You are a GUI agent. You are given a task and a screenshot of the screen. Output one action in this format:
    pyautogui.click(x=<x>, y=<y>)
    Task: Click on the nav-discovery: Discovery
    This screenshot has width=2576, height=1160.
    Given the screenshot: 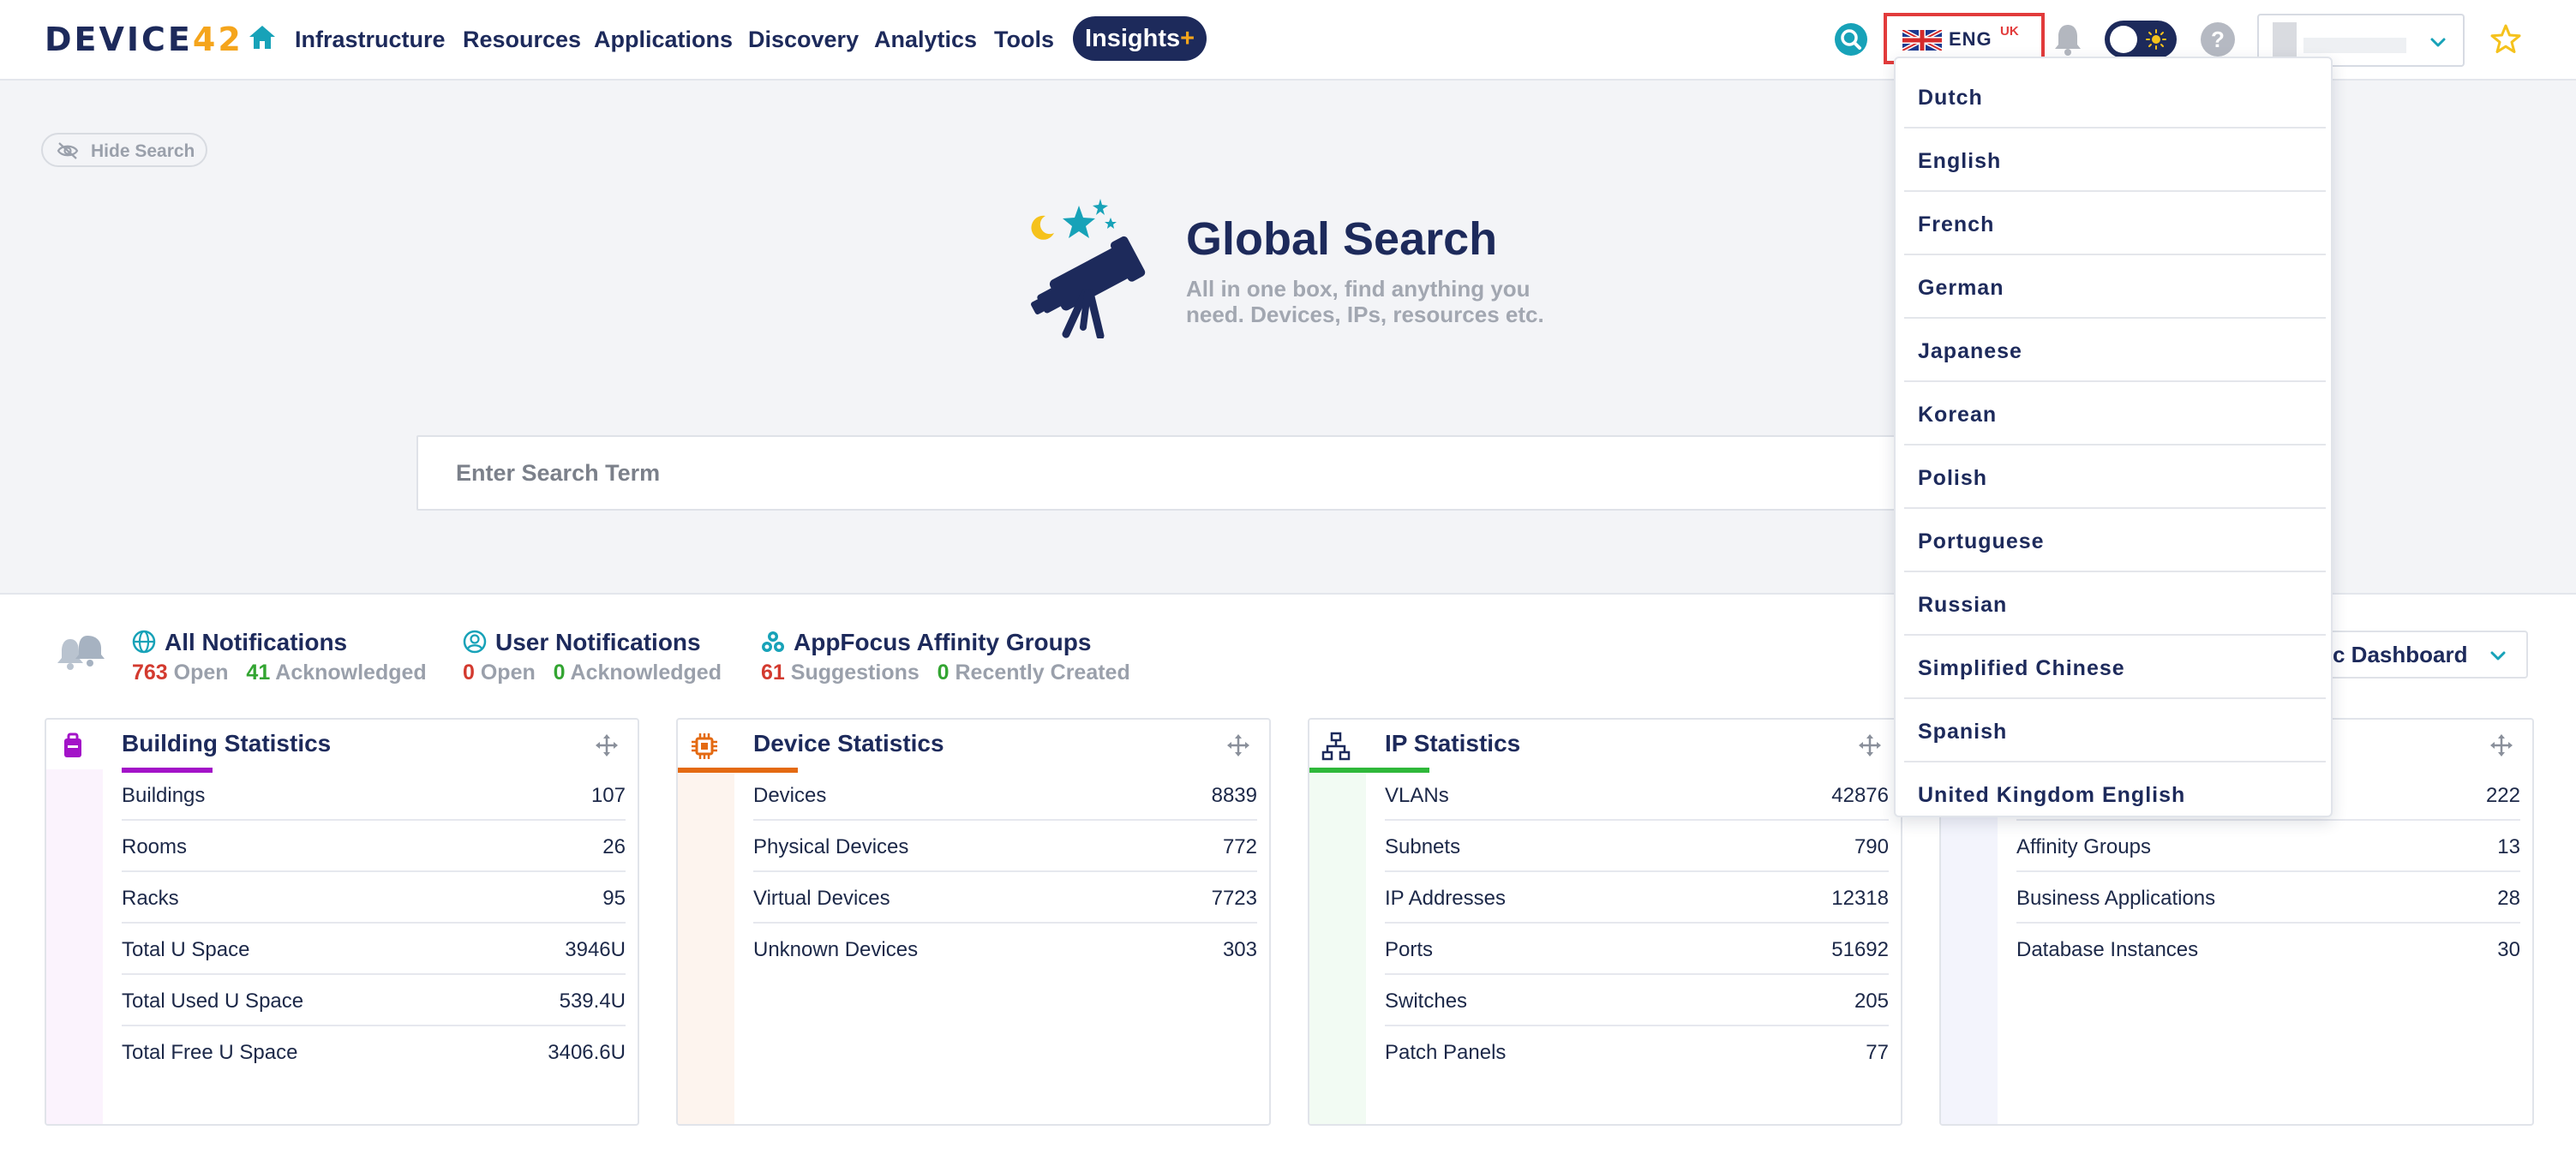 What is the action you would take?
    pyautogui.click(x=803, y=39)
    